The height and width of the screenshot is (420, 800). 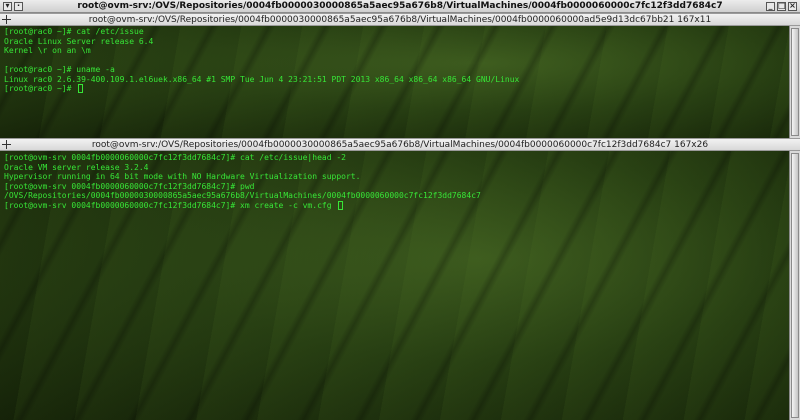 What do you see at coordinates (7, 6) in the screenshot?
I see `window-menu-icon: ▾` at bounding box center [7, 6].